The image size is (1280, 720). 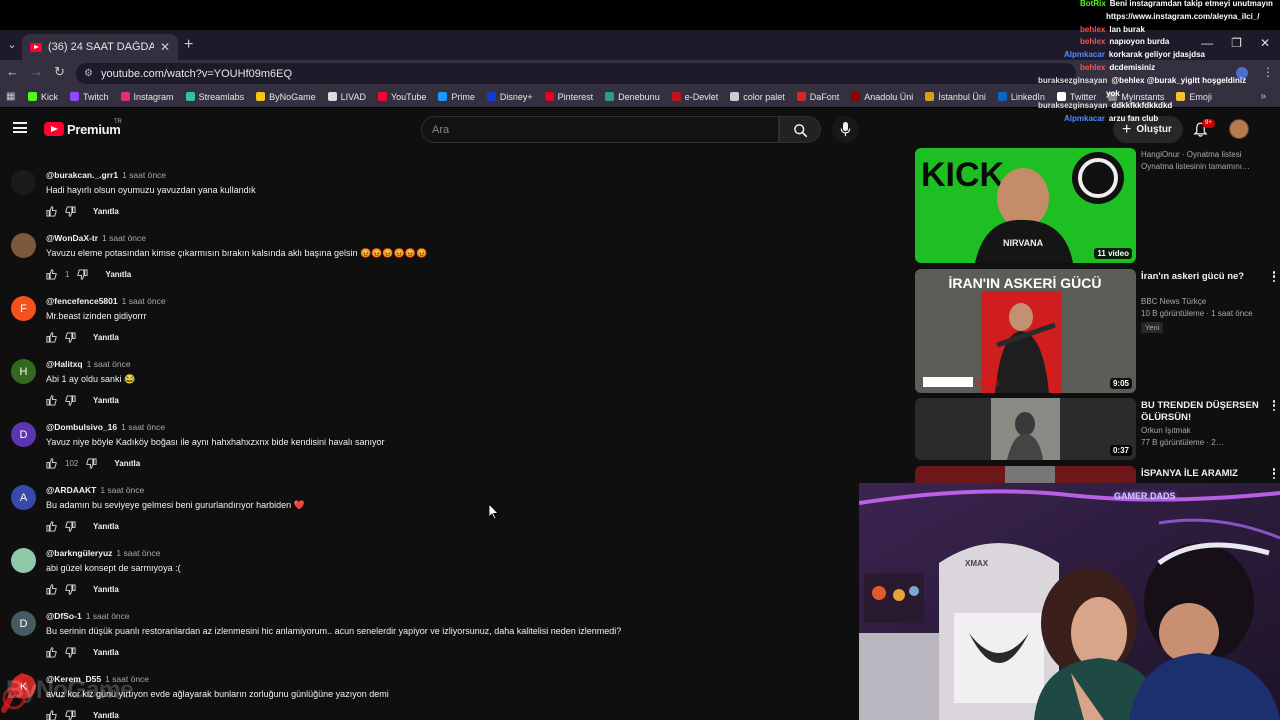 What do you see at coordinates (72, 238) in the screenshot?
I see `comment-username: @WonDaX-tr` at bounding box center [72, 238].